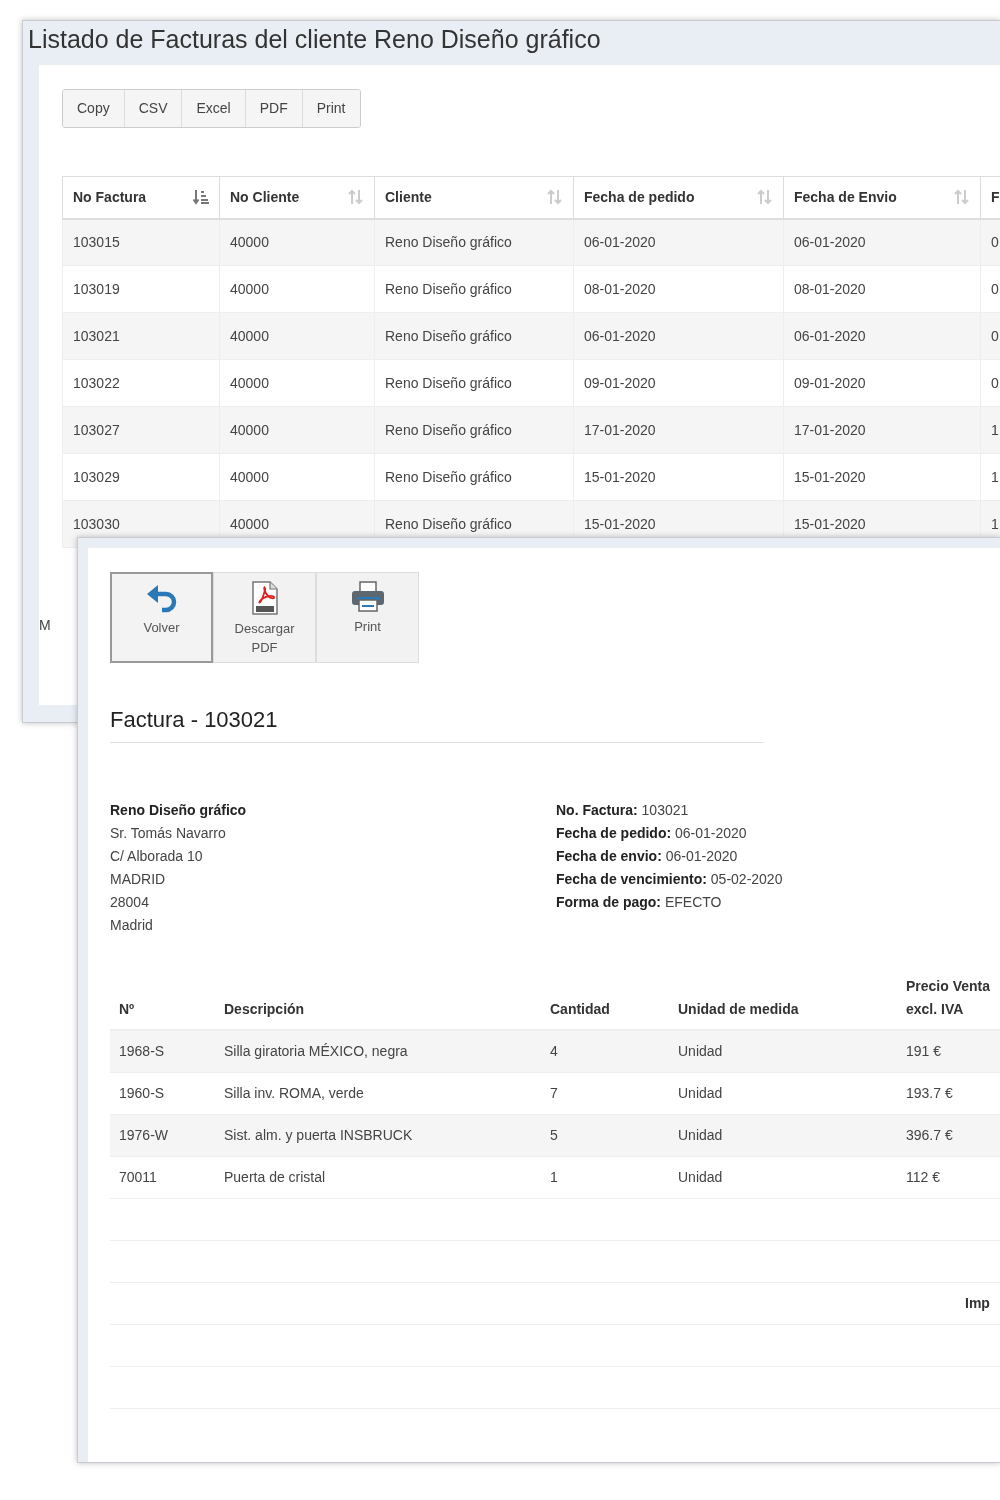  I want to click on table-cell: 103019, so click(141, 289).